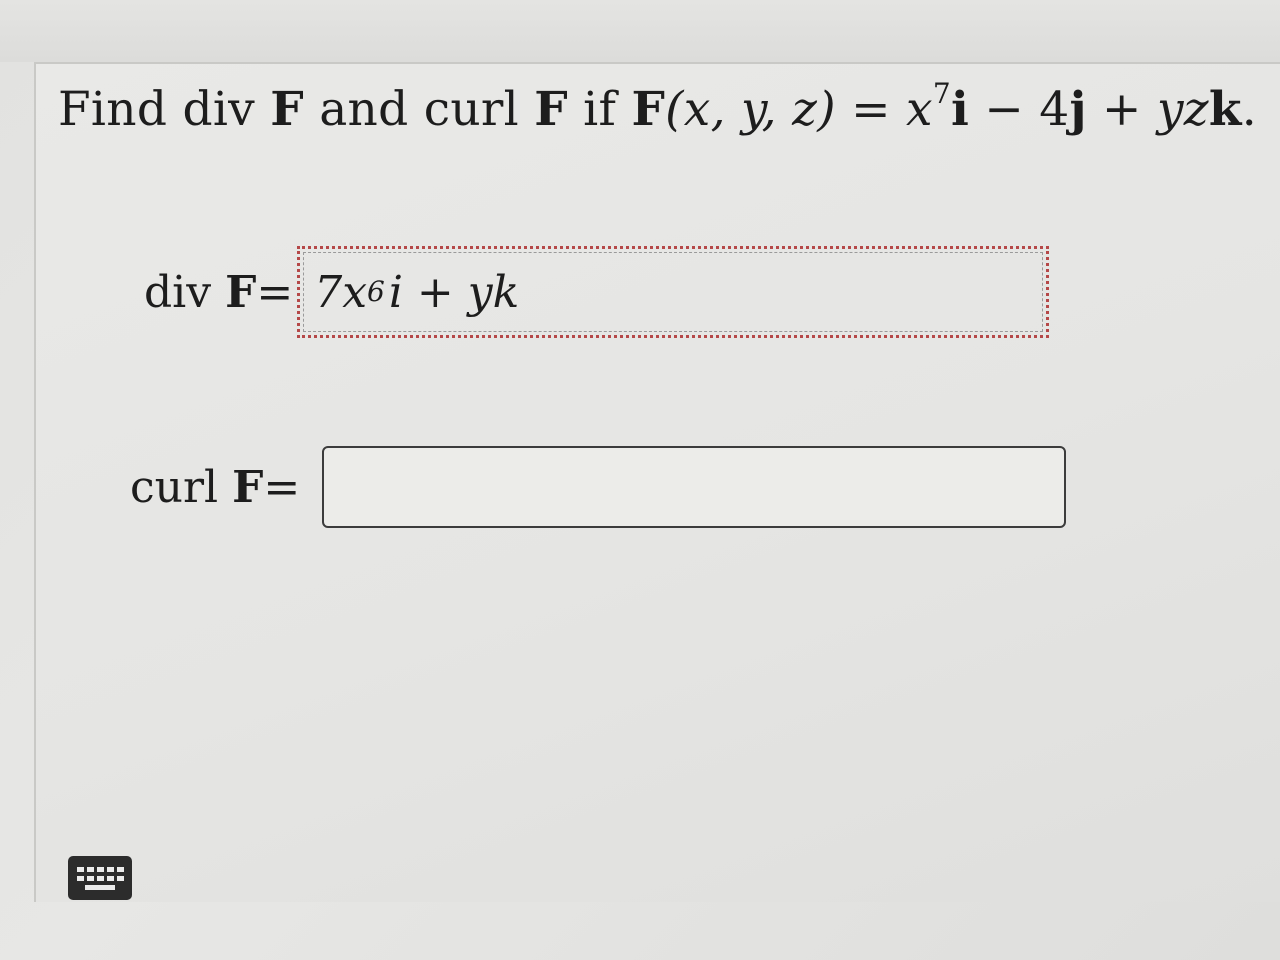  Describe the element at coordinates (919, 109) in the screenshot. I see `question-x-term: x` at that location.